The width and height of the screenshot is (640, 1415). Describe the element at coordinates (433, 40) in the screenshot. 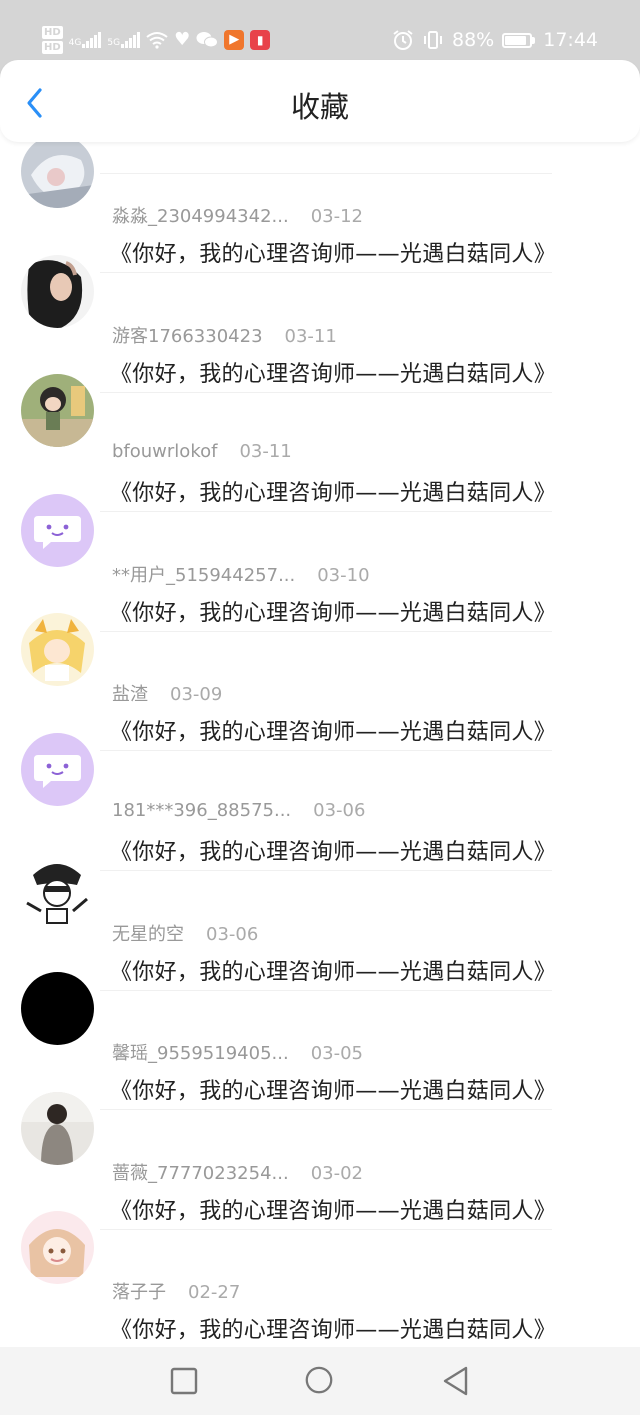

I see `vibrate-icon` at that location.